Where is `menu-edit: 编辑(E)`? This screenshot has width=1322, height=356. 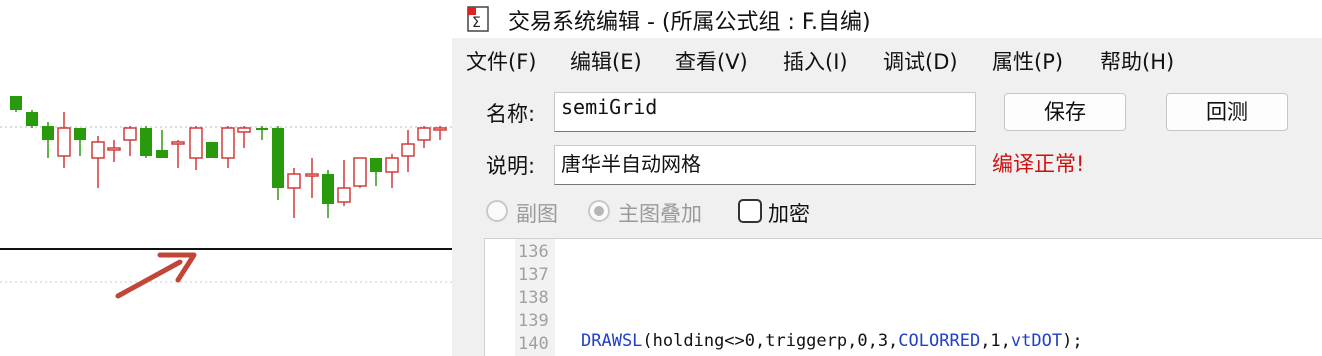 menu-edit: 编辑(E) is located at coordinates (606, 61).